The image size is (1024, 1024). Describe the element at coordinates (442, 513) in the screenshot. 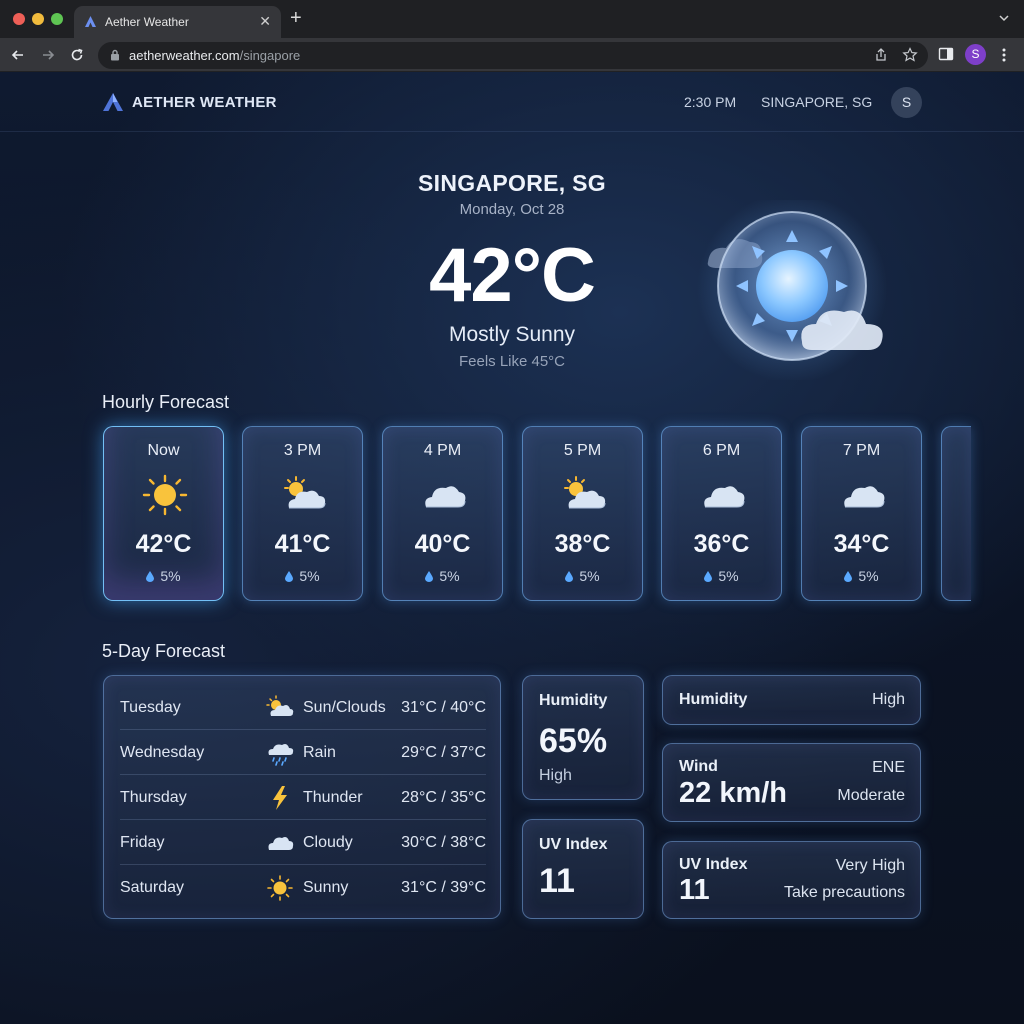

I see `hour-card-4pm: 4 PM 40°C 5%` at that location.